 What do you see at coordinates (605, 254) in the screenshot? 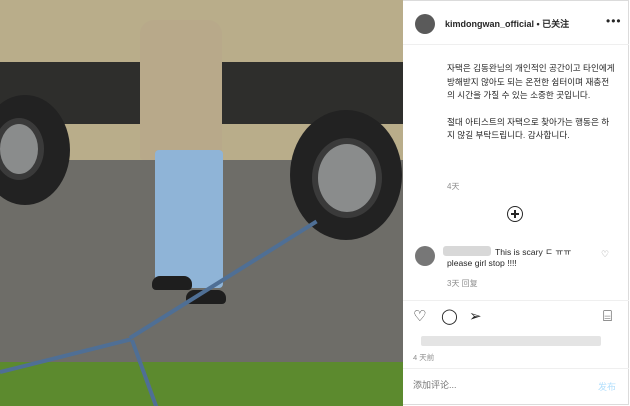
I see `comment-like-icon: ♡` at bounding box center [605, 254].